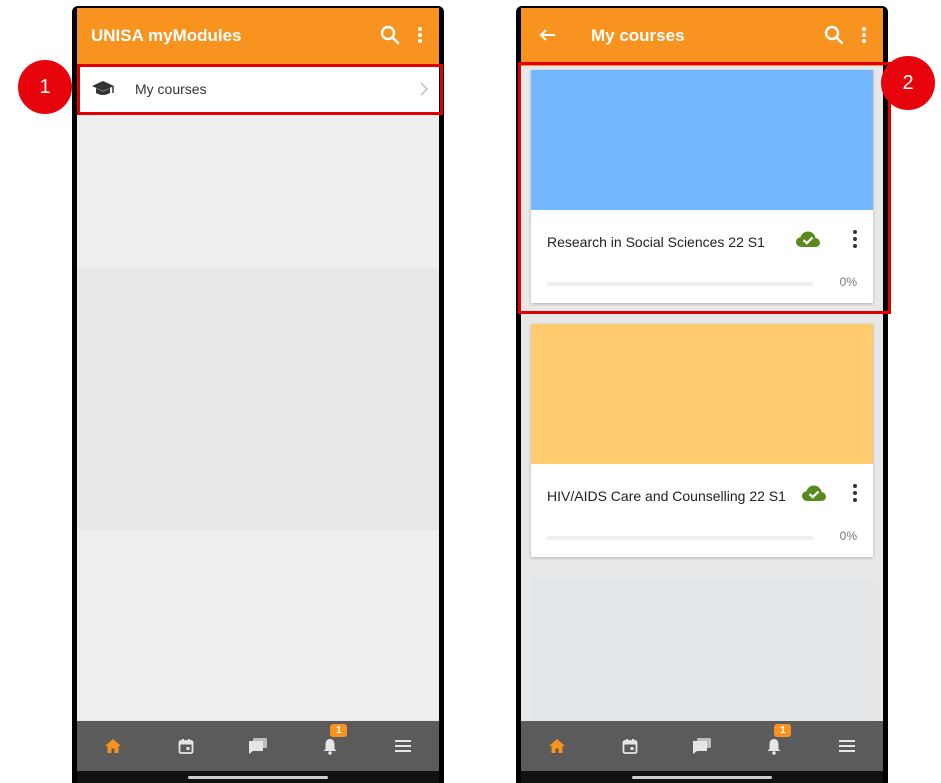 The height and width of the screenshot is (783, 941). What do you see at coordinates (702, 658) in the screenshot?
I see `course-card-placeholder` at bounding box center [702, 658].